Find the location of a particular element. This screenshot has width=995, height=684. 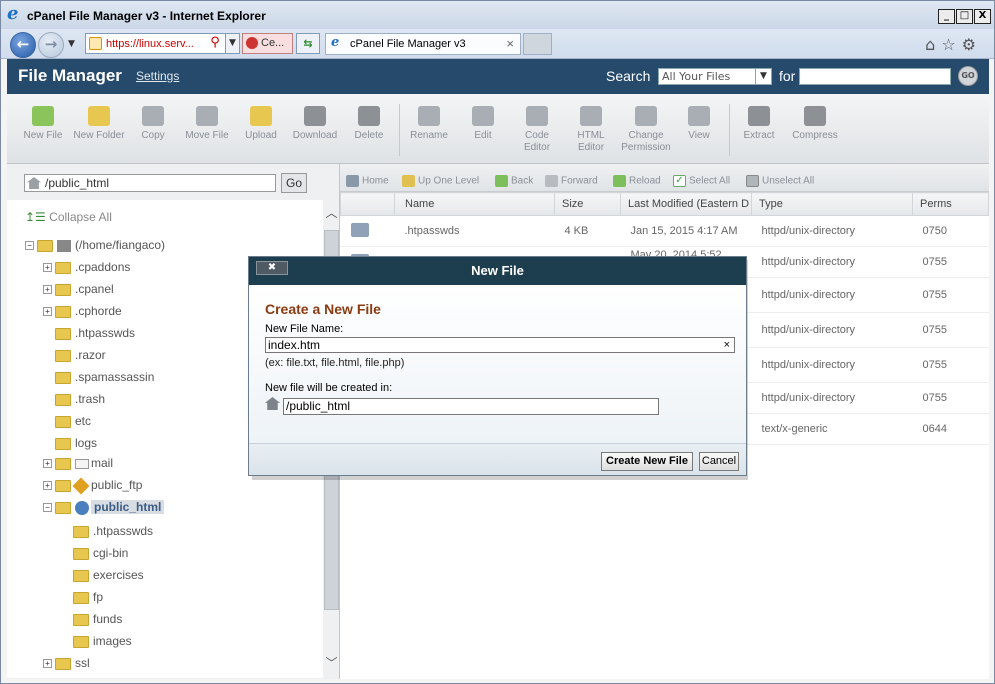

forward-arrow-icon is located at coordinates (551, 181).